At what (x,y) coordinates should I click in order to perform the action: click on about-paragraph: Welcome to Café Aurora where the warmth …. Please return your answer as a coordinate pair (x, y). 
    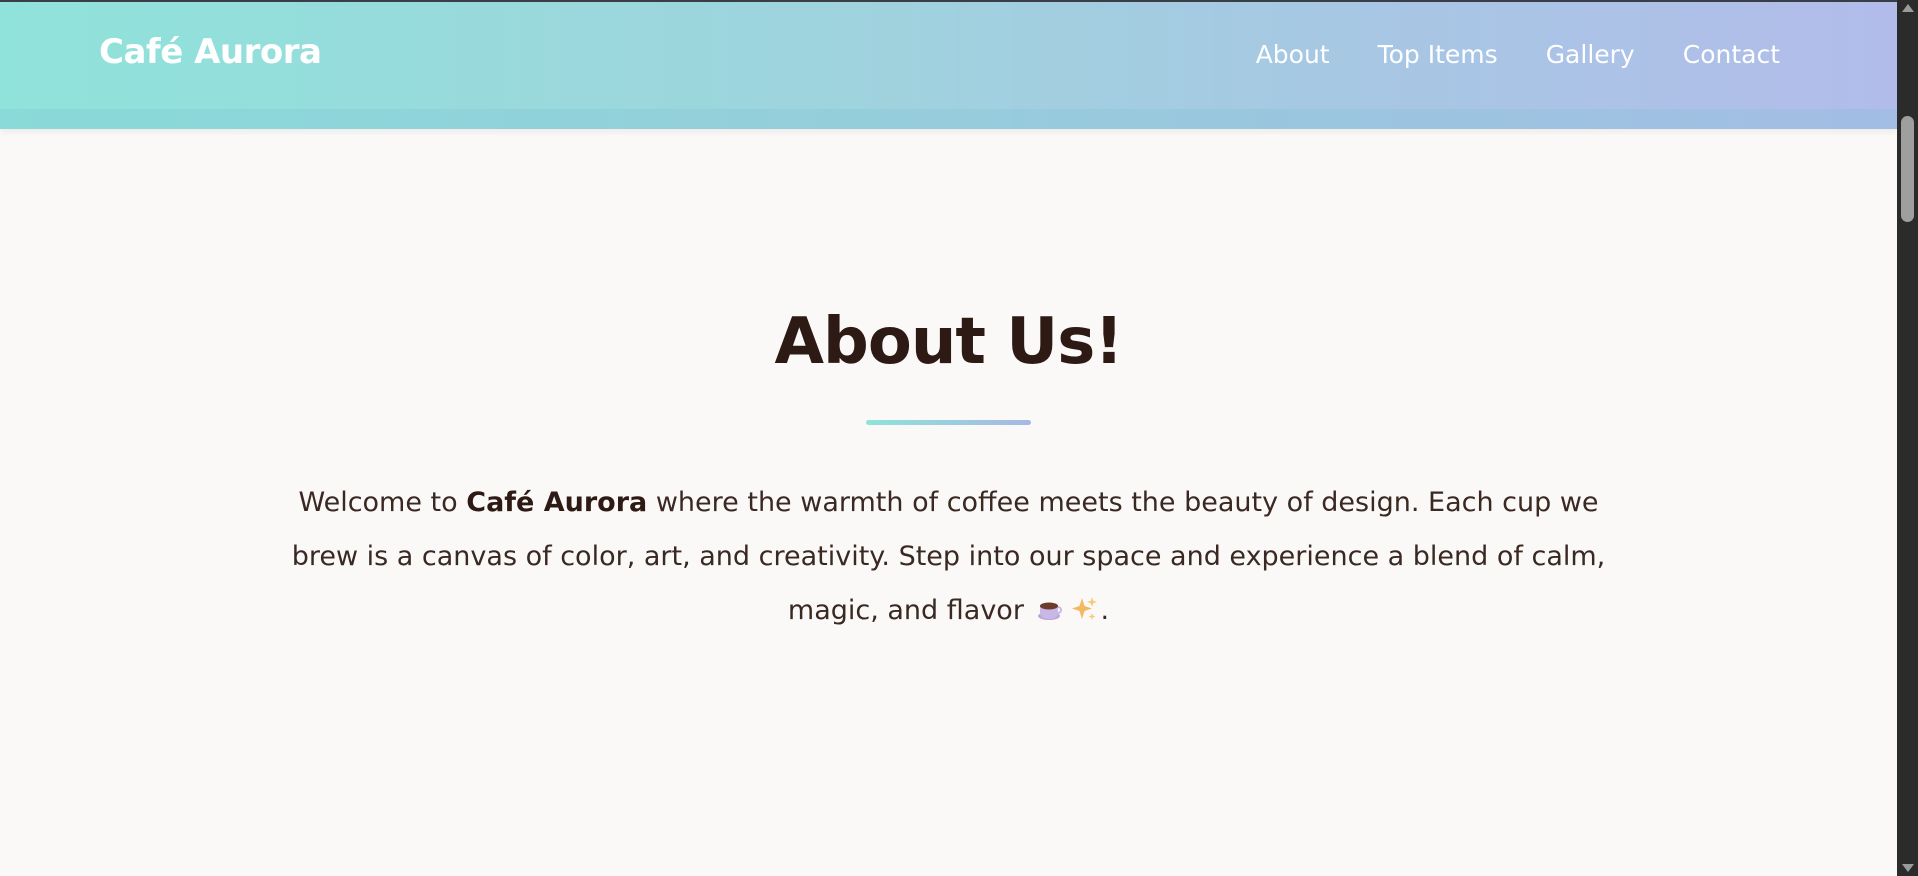
    Looking at the image, I should click on (948, 557).